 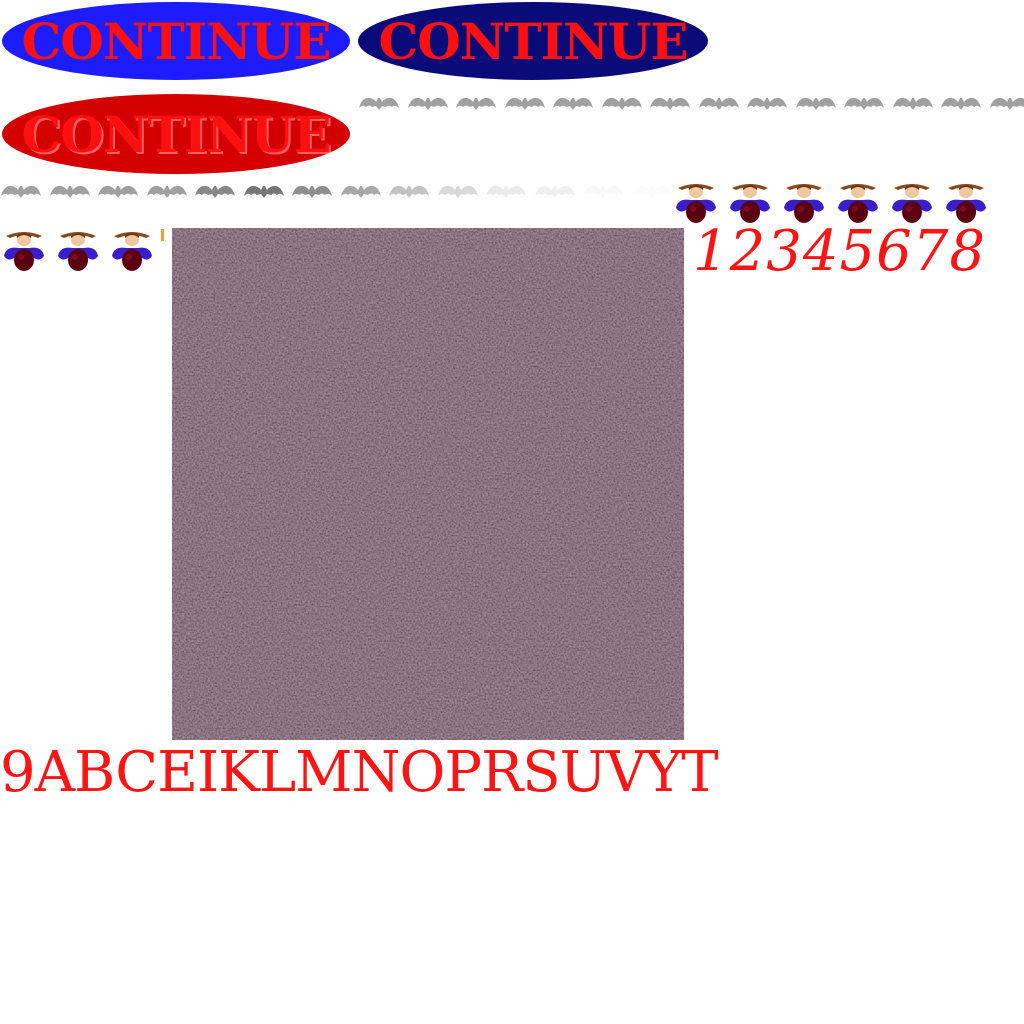 I want to click on continue-button-pressed: CONTINUE, so click(x=176, y=134).